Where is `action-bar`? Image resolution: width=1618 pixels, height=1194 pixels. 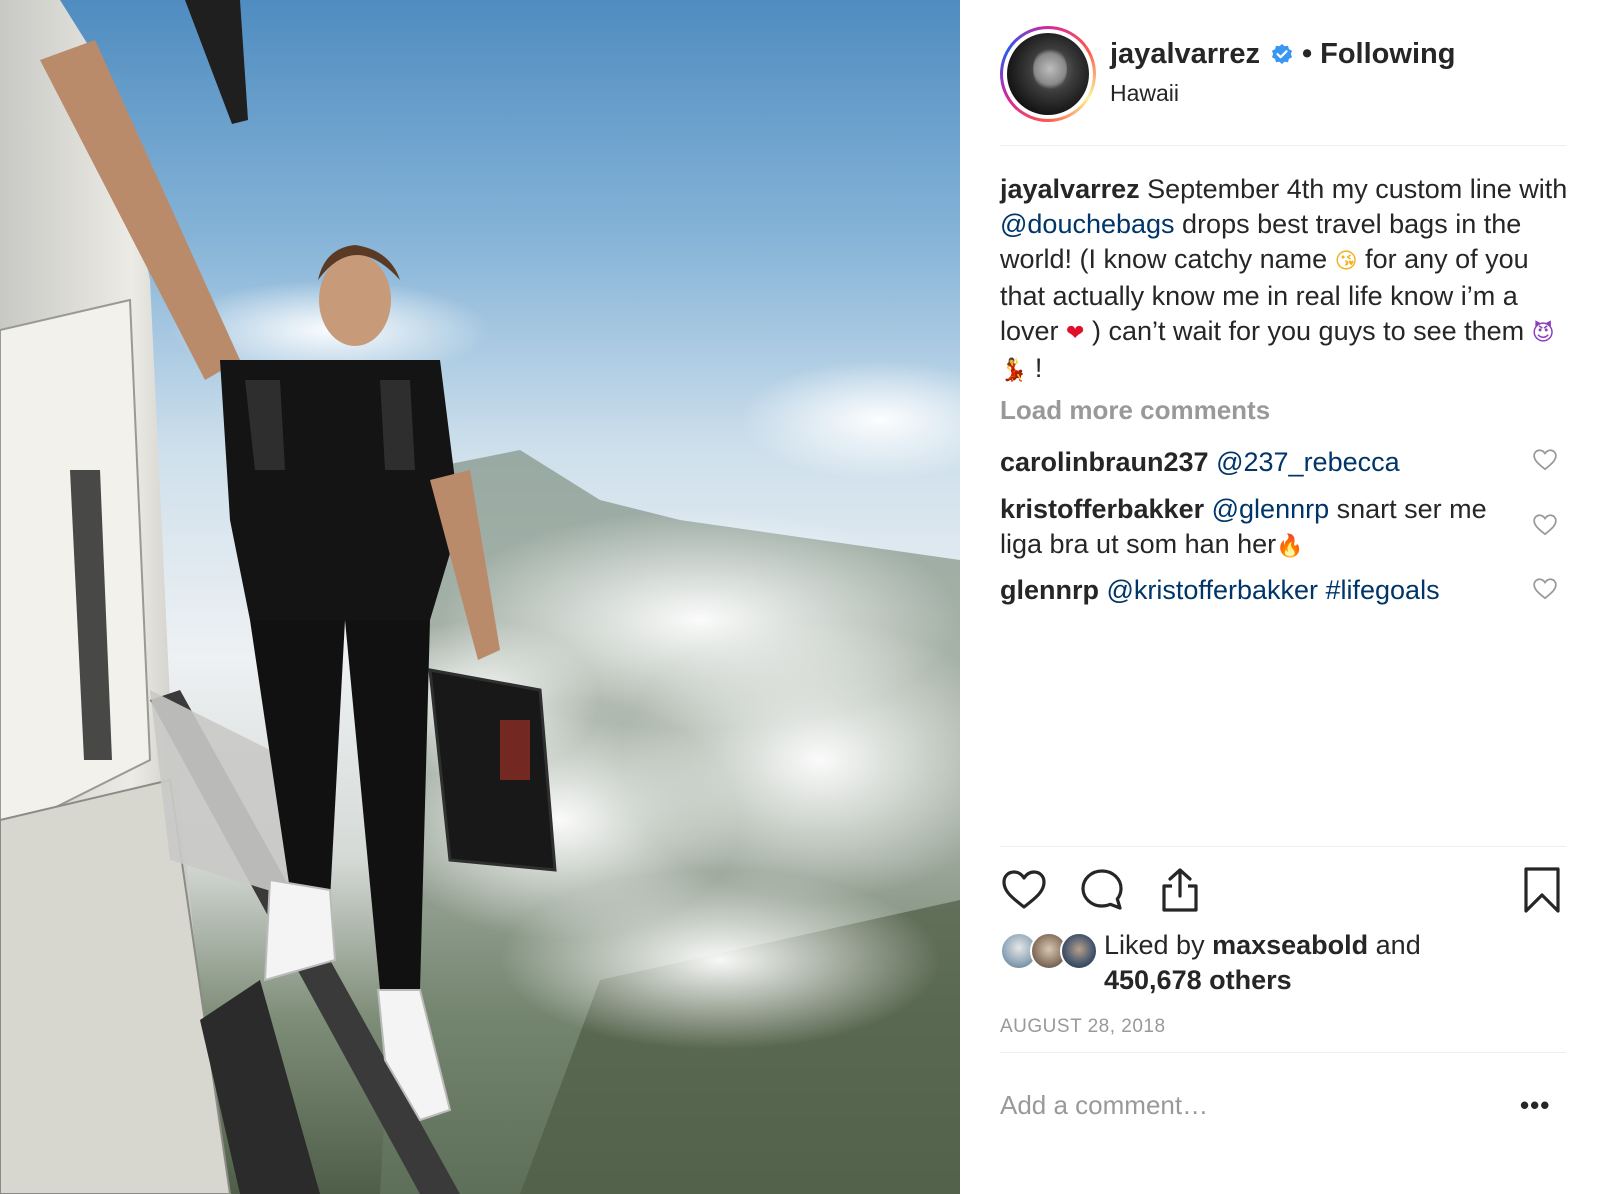
action-bar is located at coordinates (1283, 891).